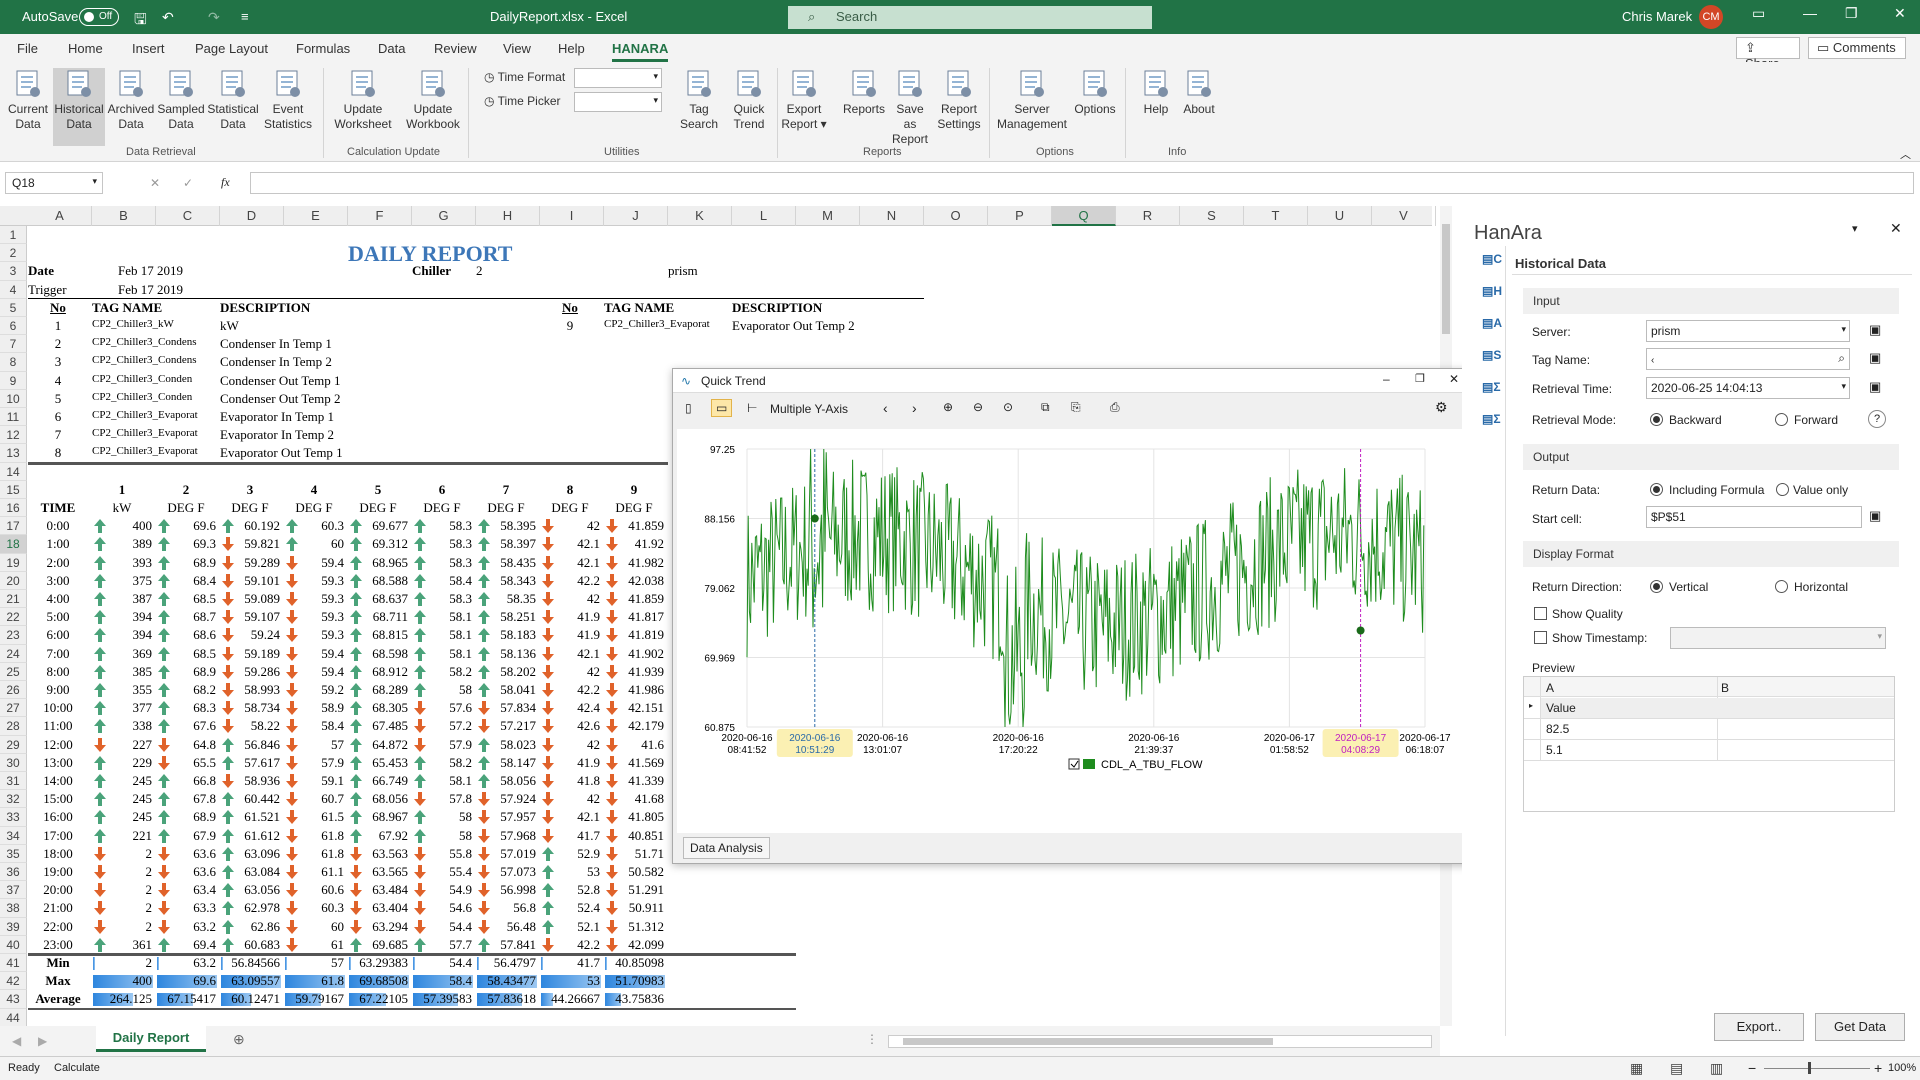  Describe the element at coordinates (314, 873) in the screenshot. I see `value-cell: 61.1` at that location.